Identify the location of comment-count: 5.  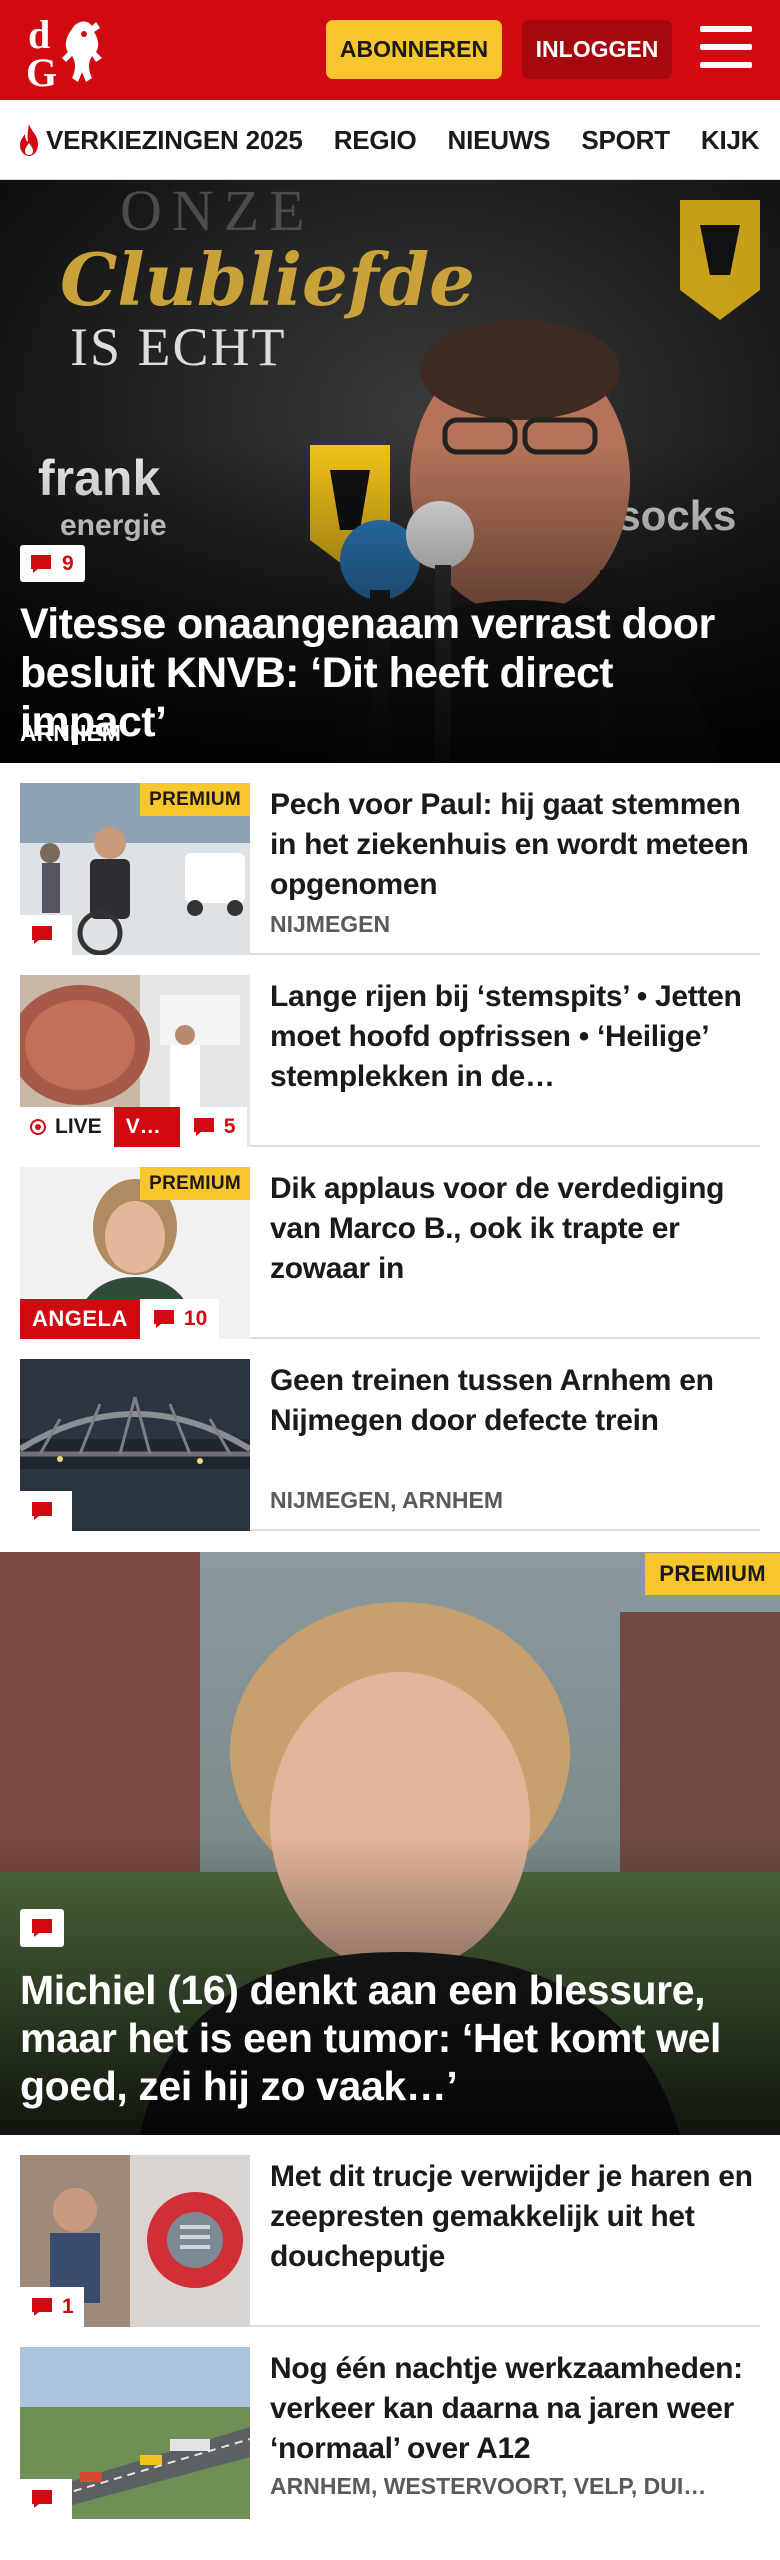
(229, 1126).